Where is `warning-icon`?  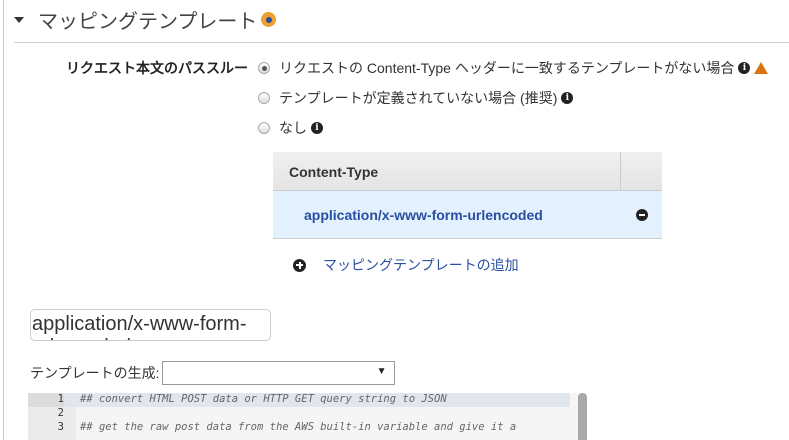 warning-icon is located at coordinates (761, 68).